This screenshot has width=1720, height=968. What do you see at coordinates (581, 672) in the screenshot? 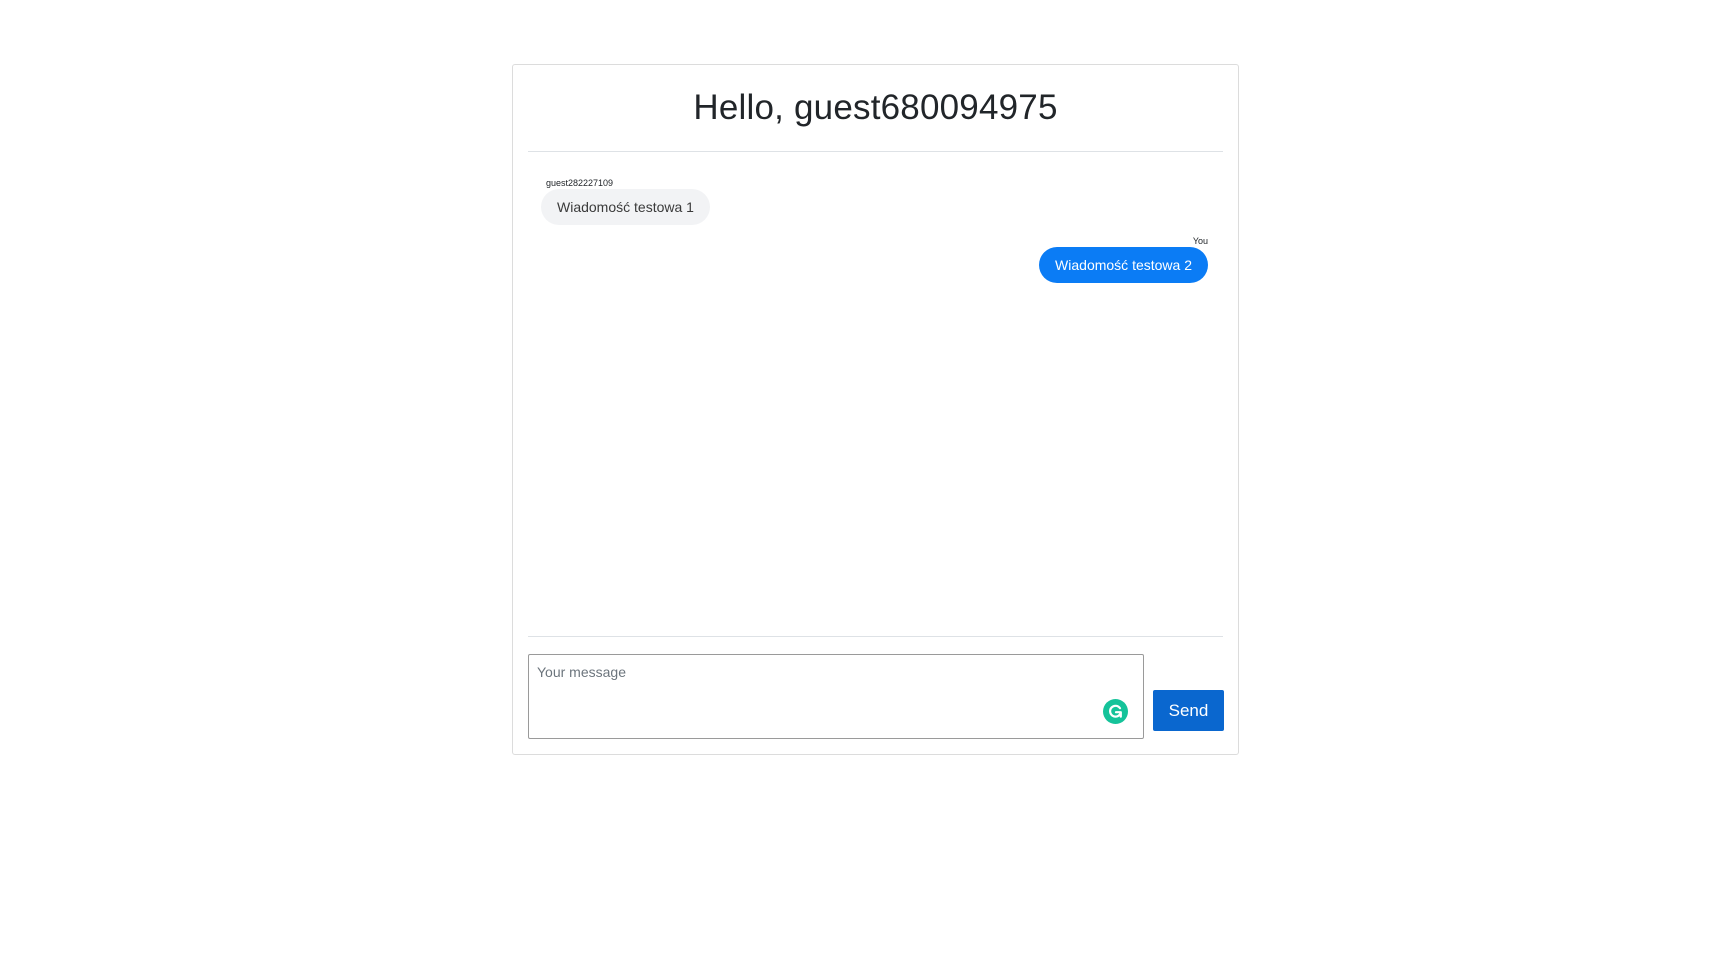
I see `message-input-placeholder: Your message` at bounding box center [581, 672].